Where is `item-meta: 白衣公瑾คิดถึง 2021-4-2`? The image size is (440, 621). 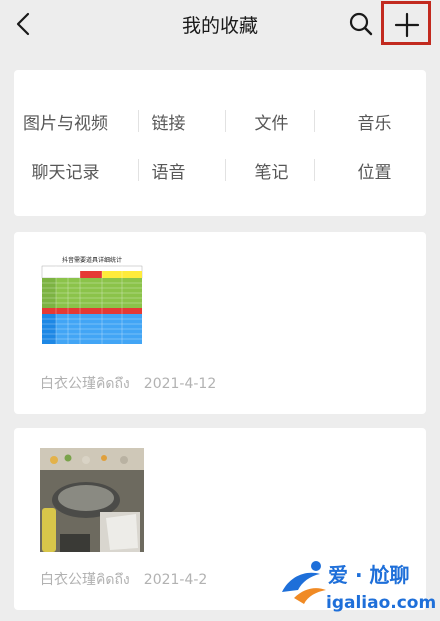
item-meta: 白衣公瑾คิดถึง 2021-4-2 is located at coordinates (130, 580).